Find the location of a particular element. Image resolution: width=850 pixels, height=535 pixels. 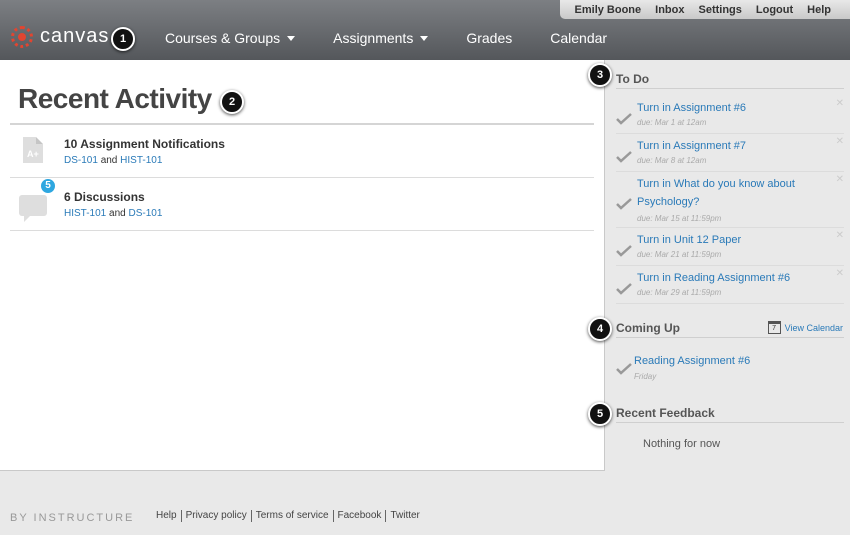

footer-terms-link: Terms of service is located at coordinates (291, 516).